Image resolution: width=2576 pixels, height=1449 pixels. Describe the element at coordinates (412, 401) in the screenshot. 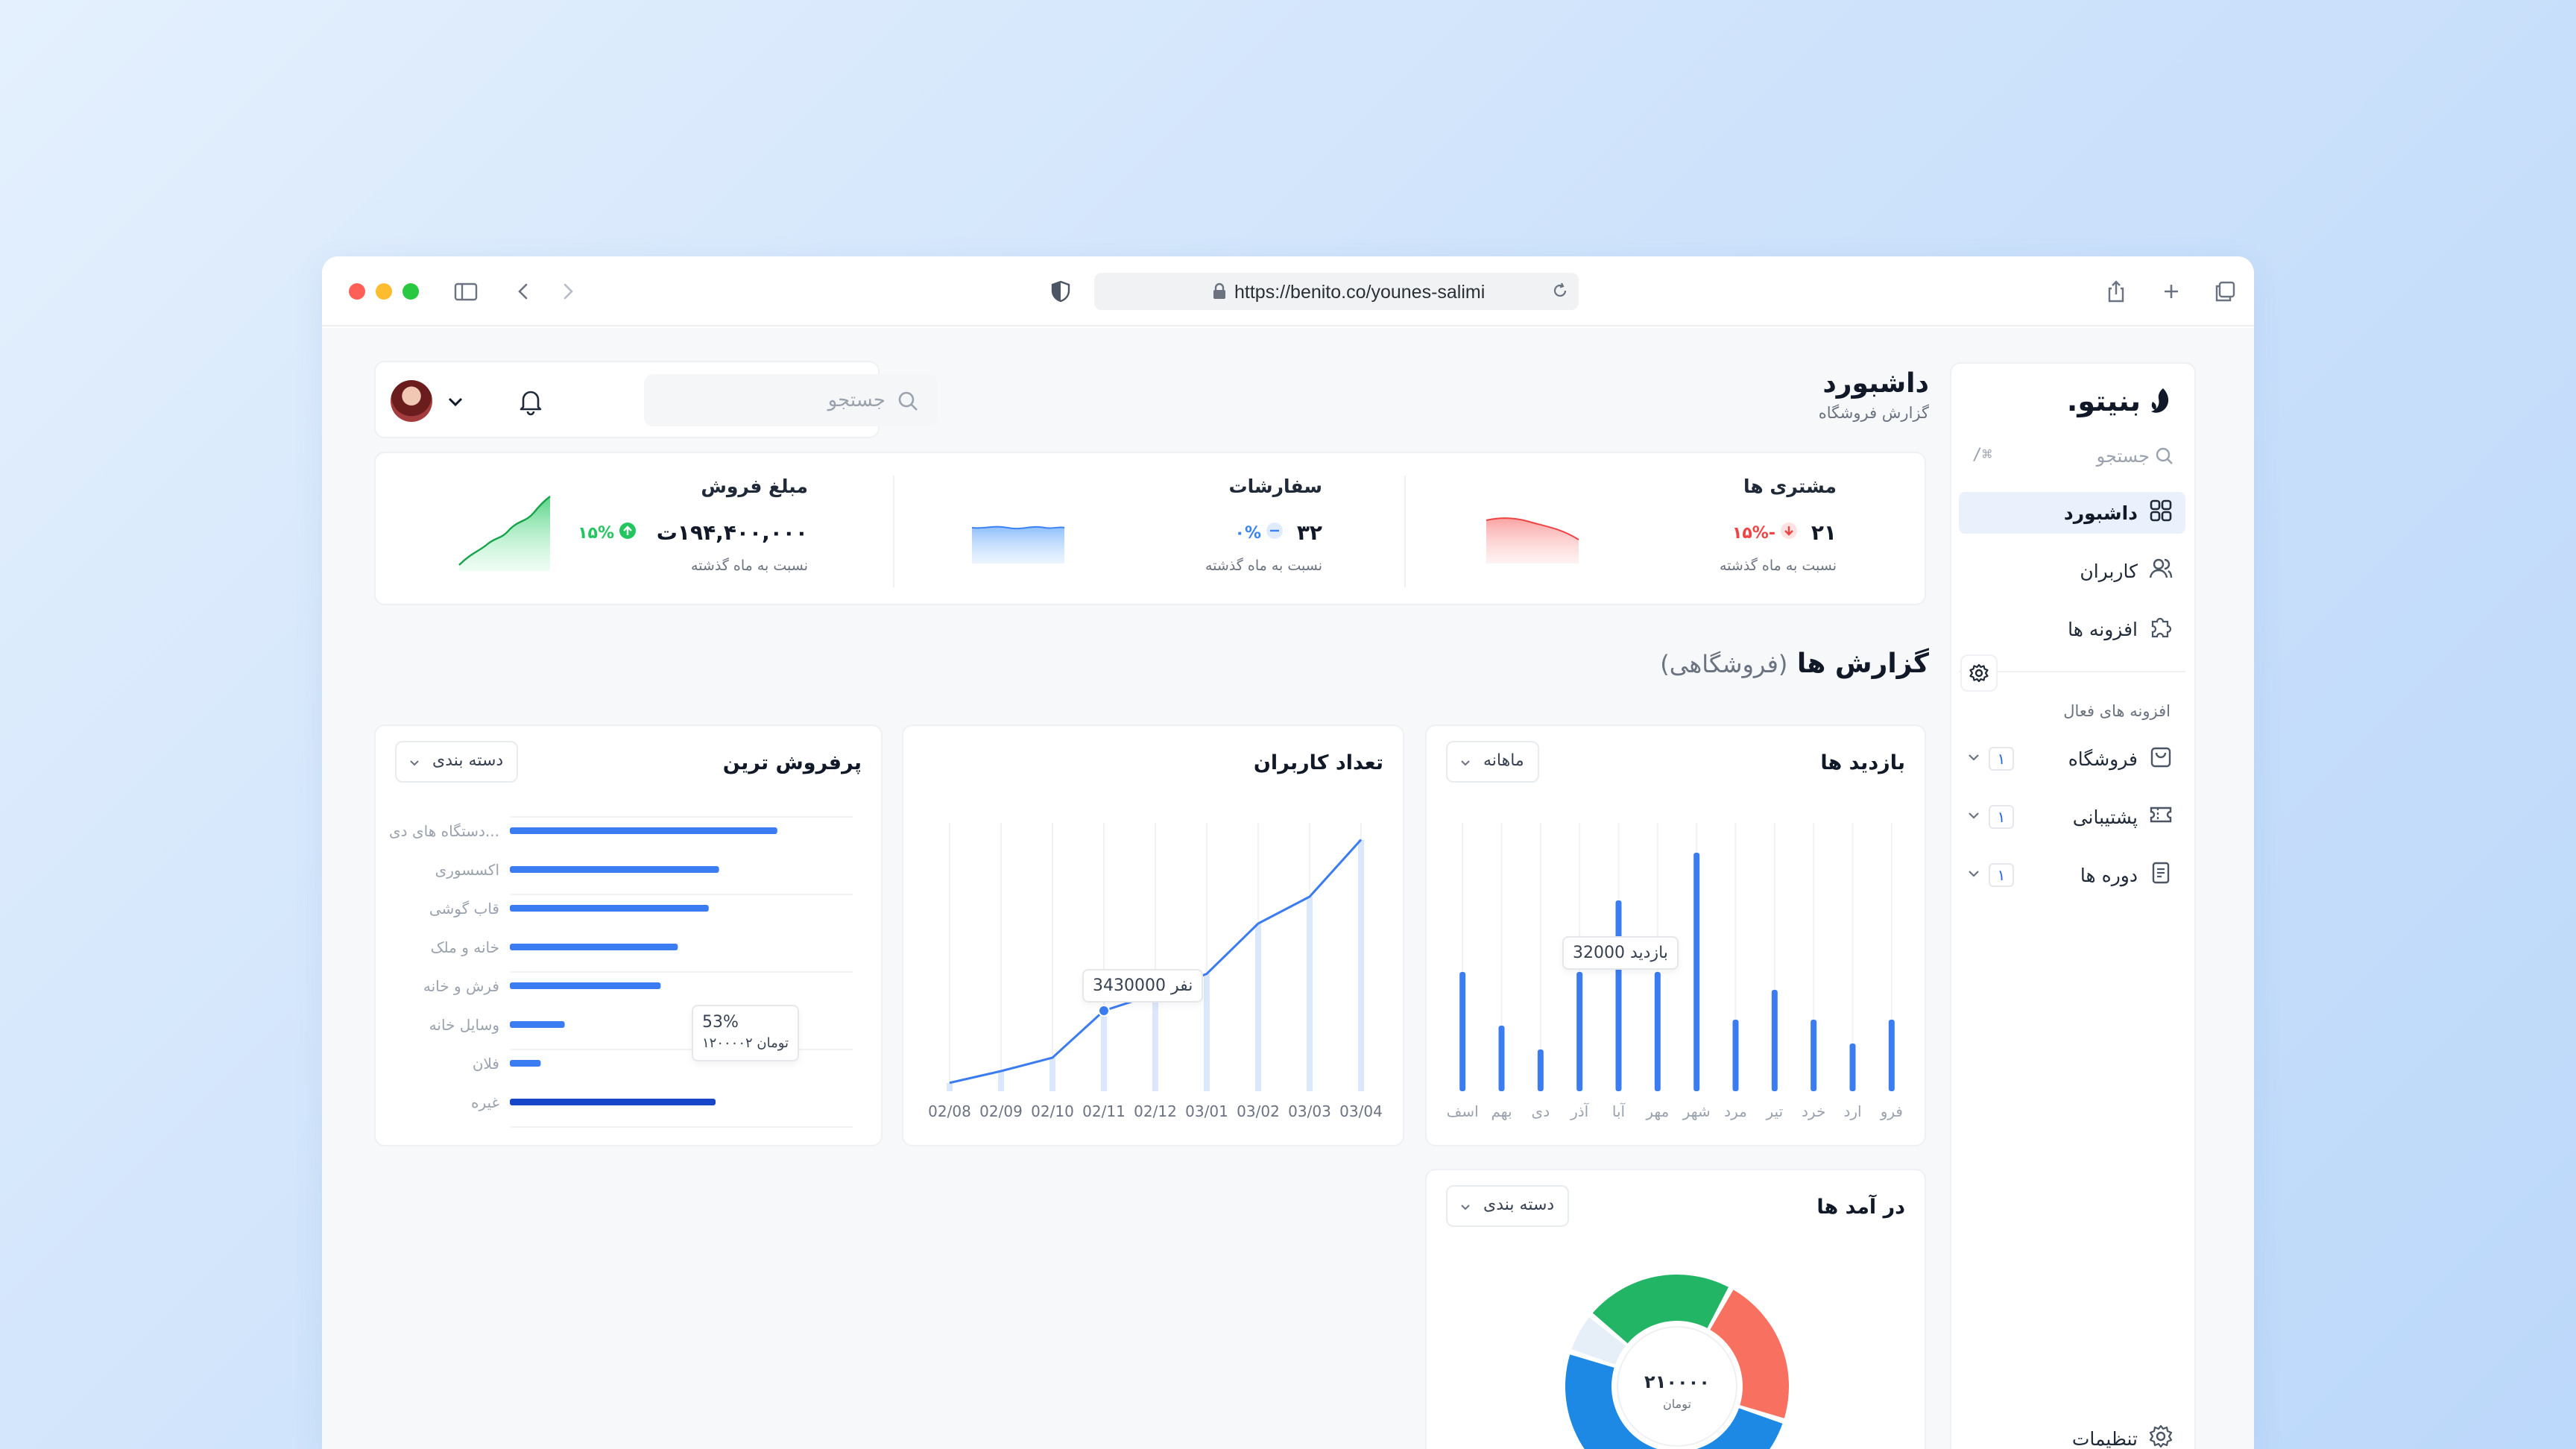

I see `avatar` at that location.